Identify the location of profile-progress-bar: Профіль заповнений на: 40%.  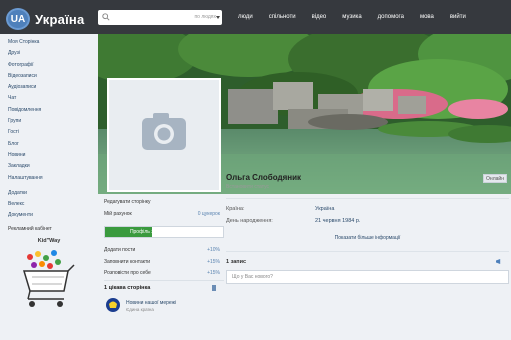
(164, 232).